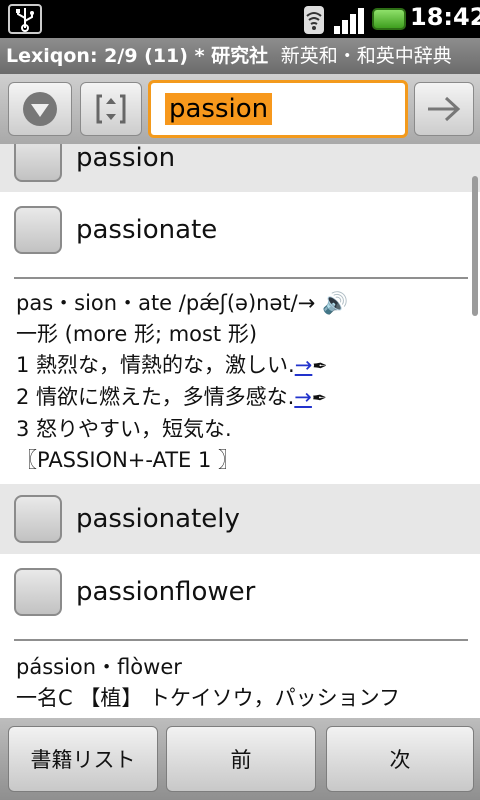 The image size is (480, 800). Describe the element at coordinates (278, 109) in the screenshot. I see `search-input: passion` at that location.